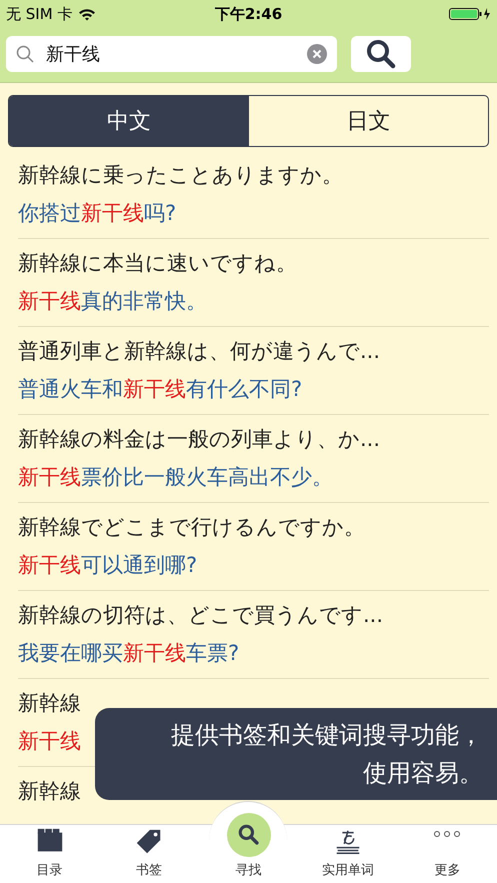 Image resolution: width=497 pixels, height=883 pixels. I want to click on chinese-translation: 新干线真的非常快。, so click(112, 301).